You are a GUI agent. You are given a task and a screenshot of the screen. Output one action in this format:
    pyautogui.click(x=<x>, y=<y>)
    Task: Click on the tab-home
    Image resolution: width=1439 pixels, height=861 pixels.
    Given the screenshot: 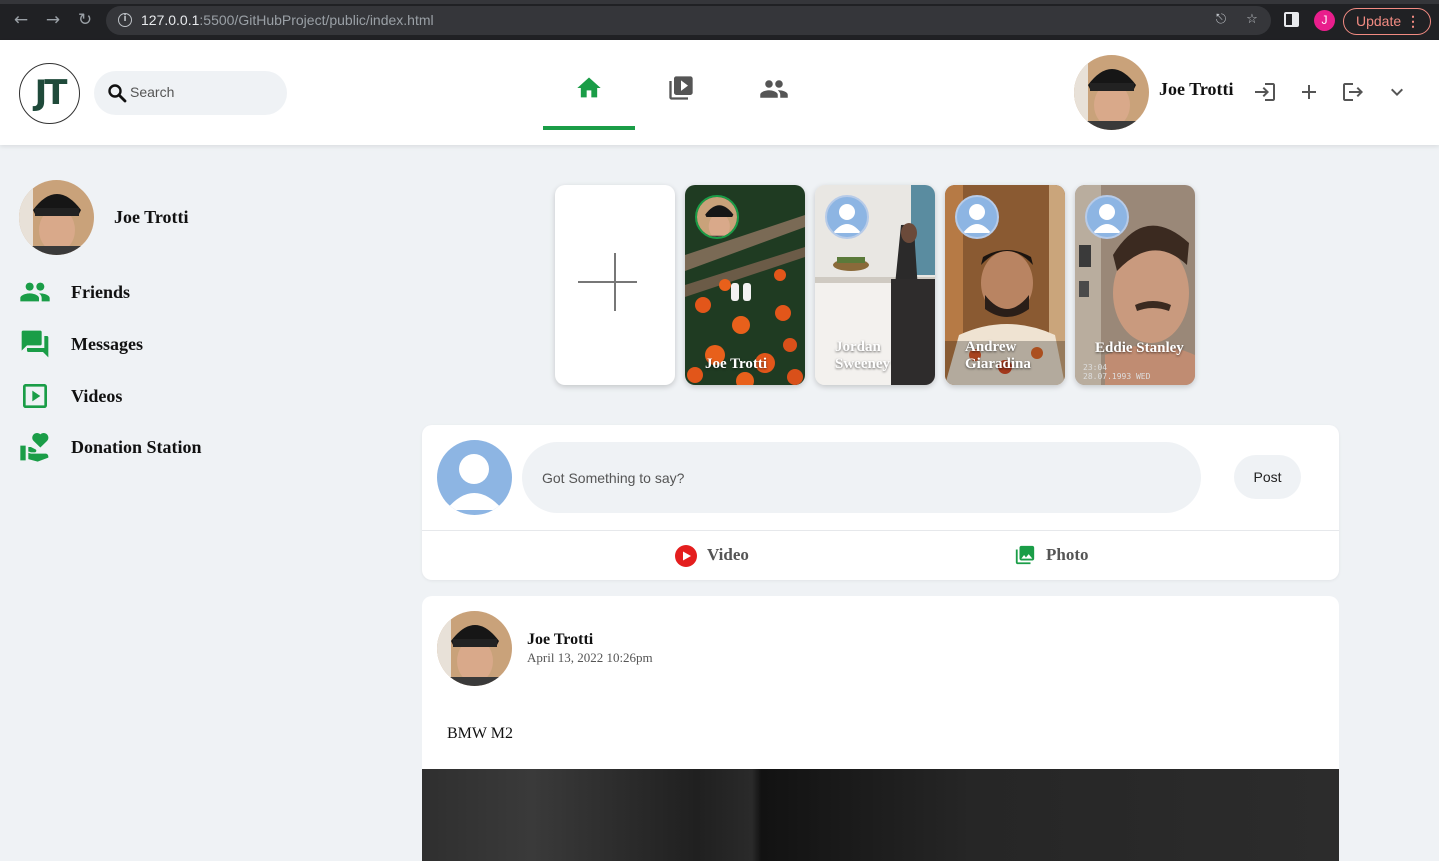 What is the action you would take?
    pyautogui.click(x=589, y=98)
    